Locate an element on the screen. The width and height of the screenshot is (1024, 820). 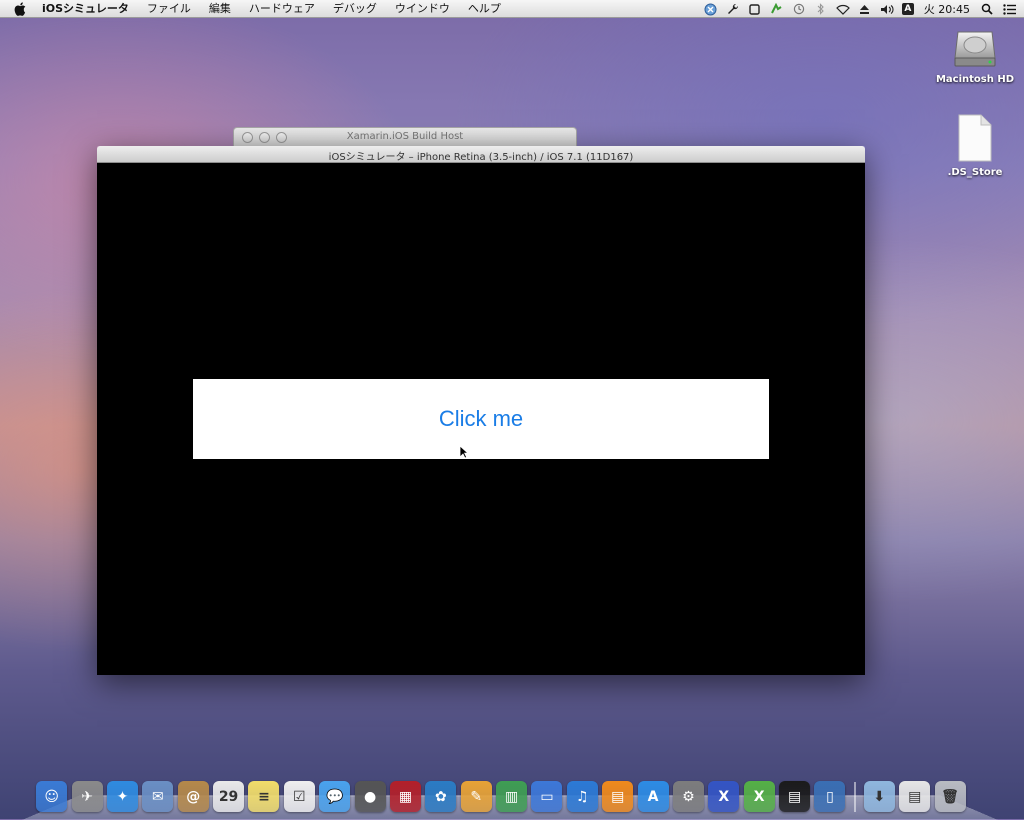
spotlight-search-icon is located at coordinates (987, 9).